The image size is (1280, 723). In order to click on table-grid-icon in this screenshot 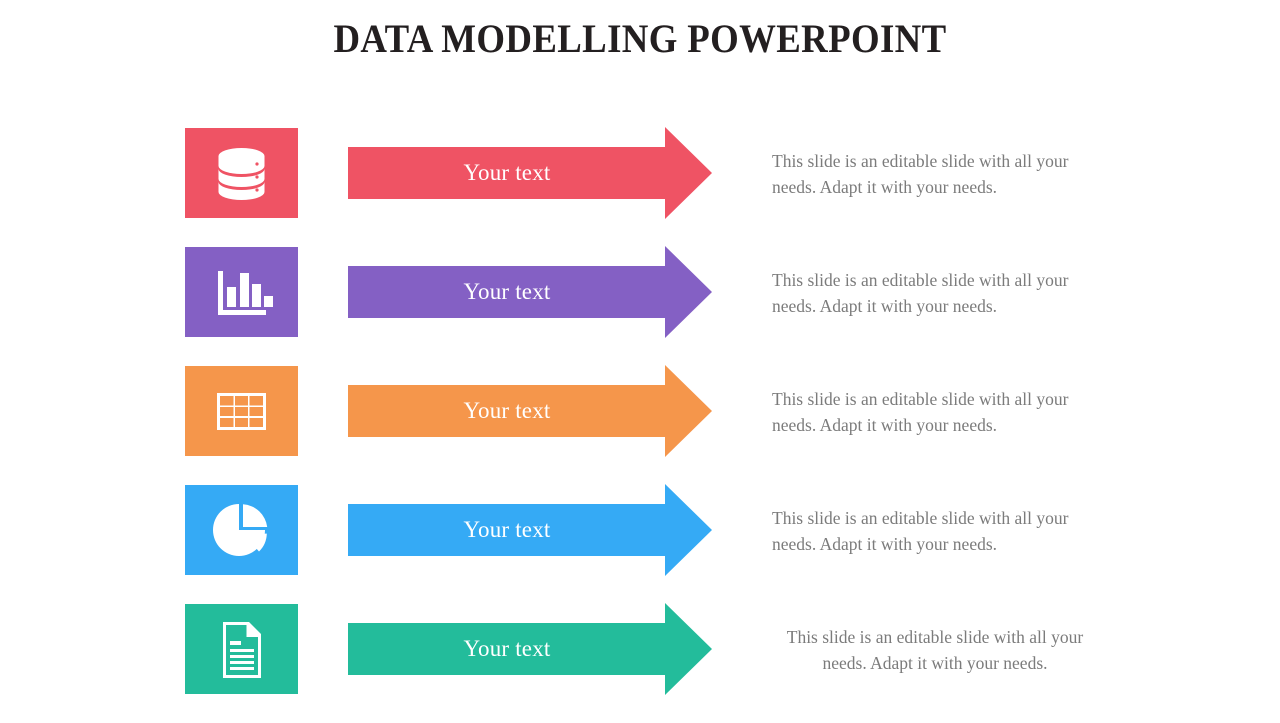, I will do `click(241, 411)`.